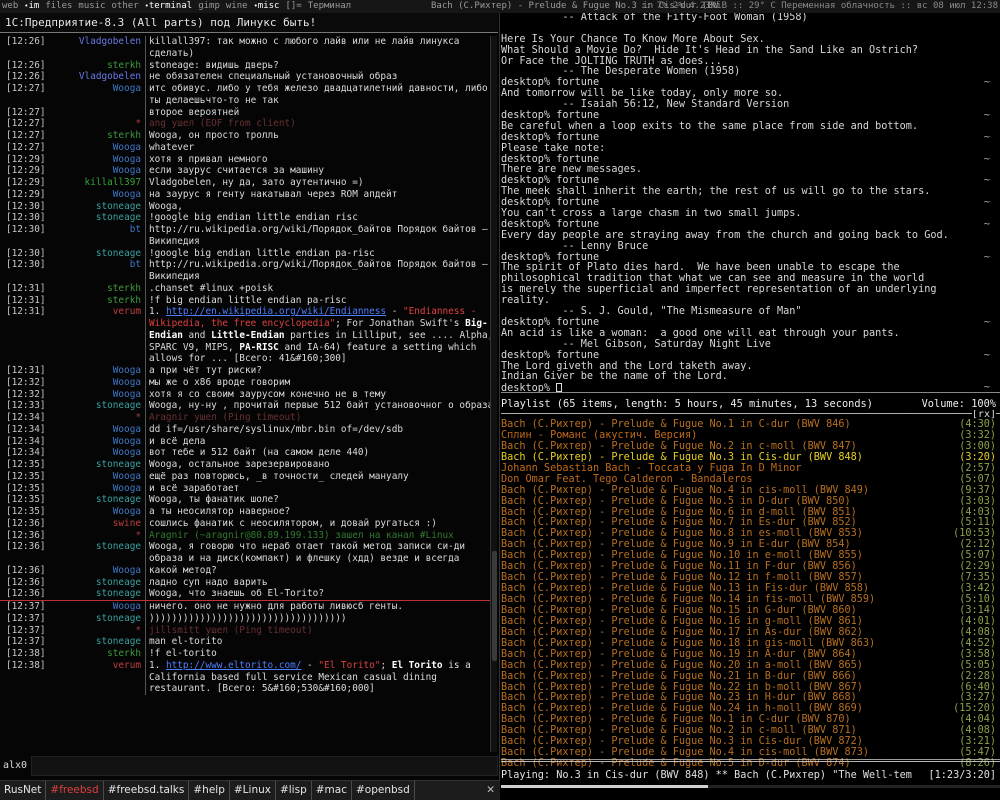 This screenshot has height=800, width=1000. What do you see at coordinates (264, 766) in the screenshot?
I see `message-input` at bounding box center [264, 766].